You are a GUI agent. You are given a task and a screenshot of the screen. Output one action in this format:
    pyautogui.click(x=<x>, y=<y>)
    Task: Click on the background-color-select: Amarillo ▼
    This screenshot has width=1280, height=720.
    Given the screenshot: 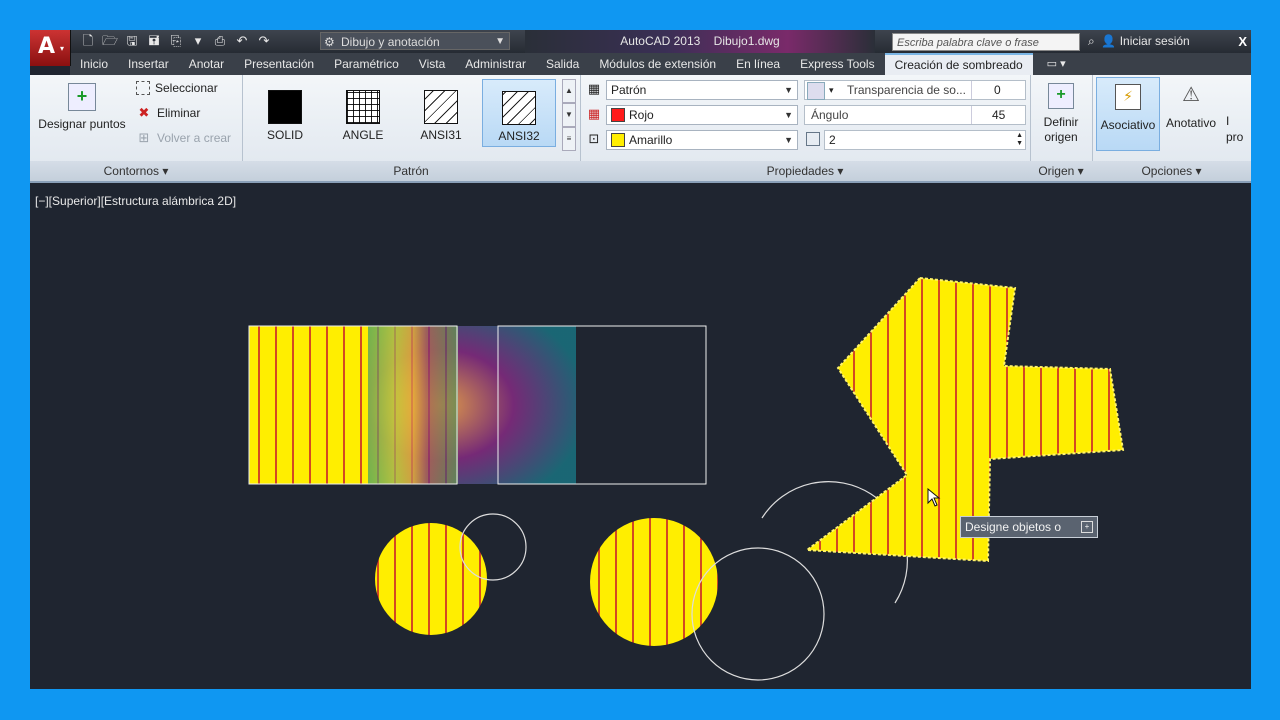 What is the action you would take?
    pyautogui.click(x=702, y=140)
    